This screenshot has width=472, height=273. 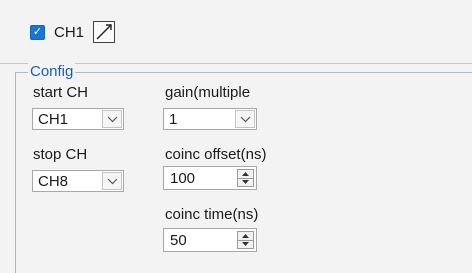 What do you see at coordinates (61, 92) in the screenshot?
I see `start-ch-label: start CH` at bounding box center [61, 92].